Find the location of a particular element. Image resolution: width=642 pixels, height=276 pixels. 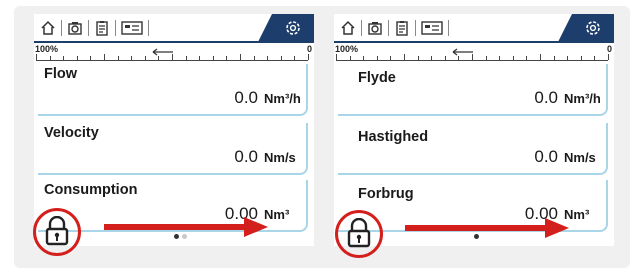

reading-label: Flyde is located at coordinates (377, 78).